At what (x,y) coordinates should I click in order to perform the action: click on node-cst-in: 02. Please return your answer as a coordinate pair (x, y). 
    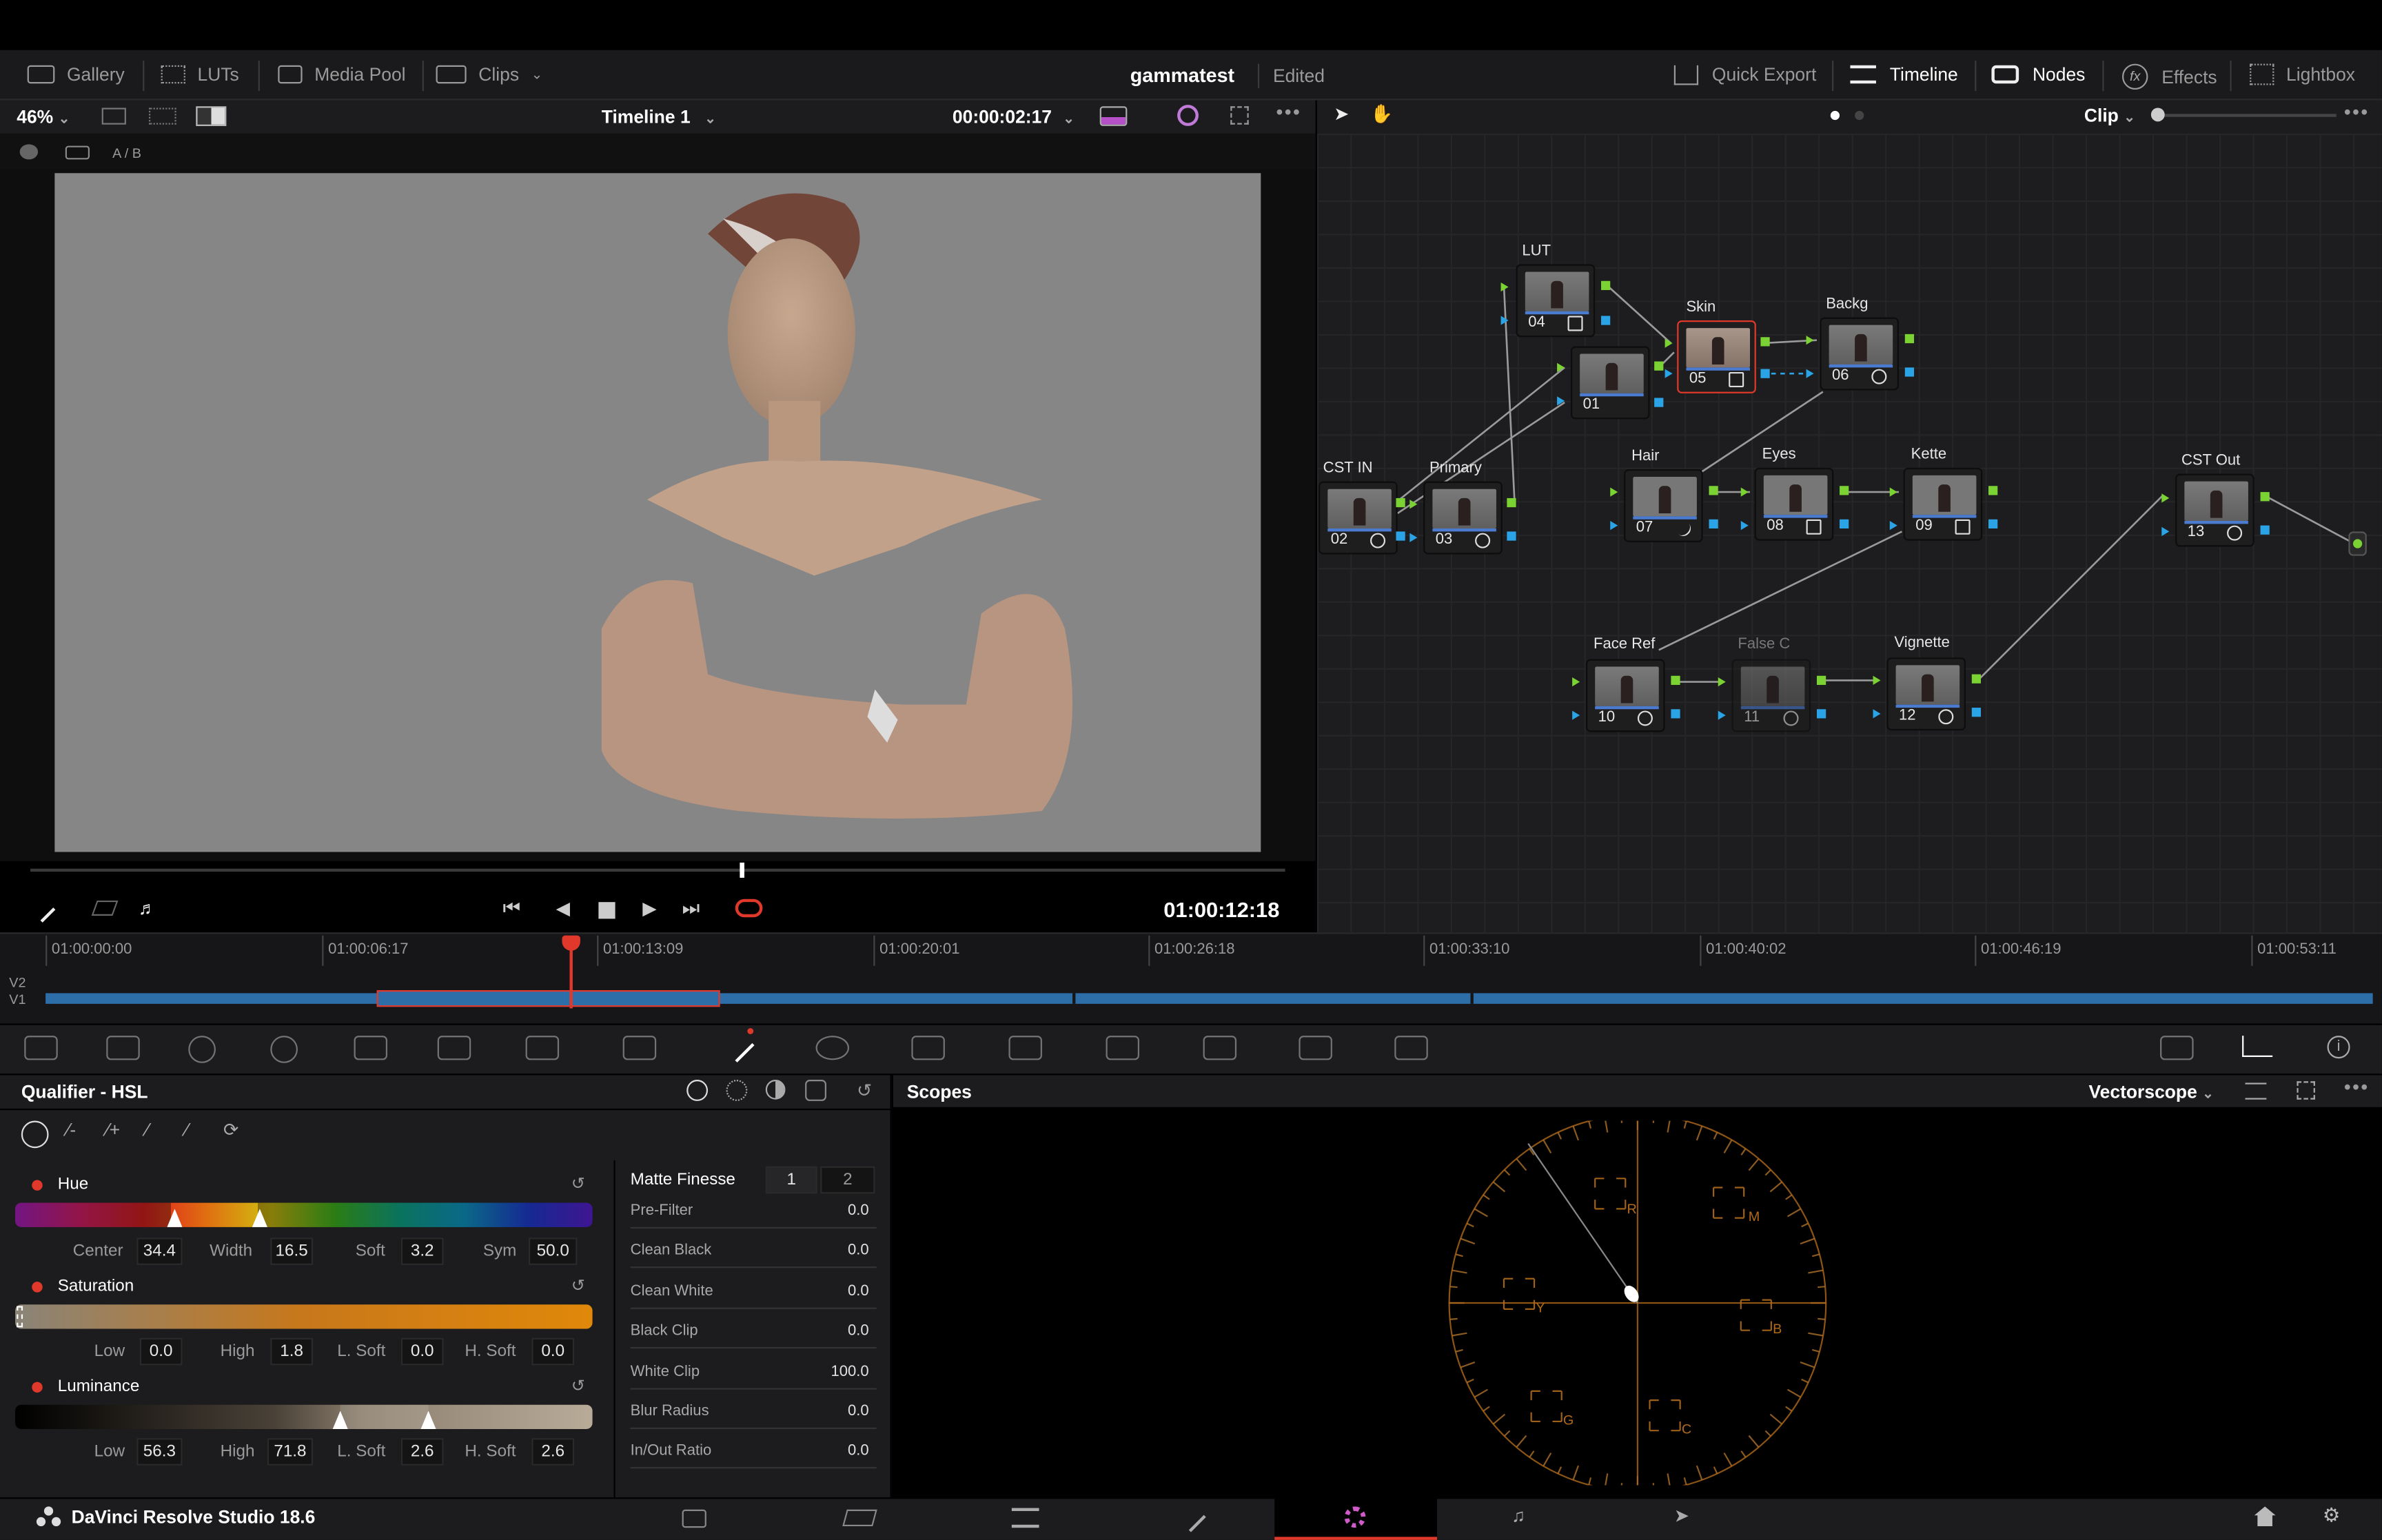
    Looking at the image, I should click on (1358, 518).